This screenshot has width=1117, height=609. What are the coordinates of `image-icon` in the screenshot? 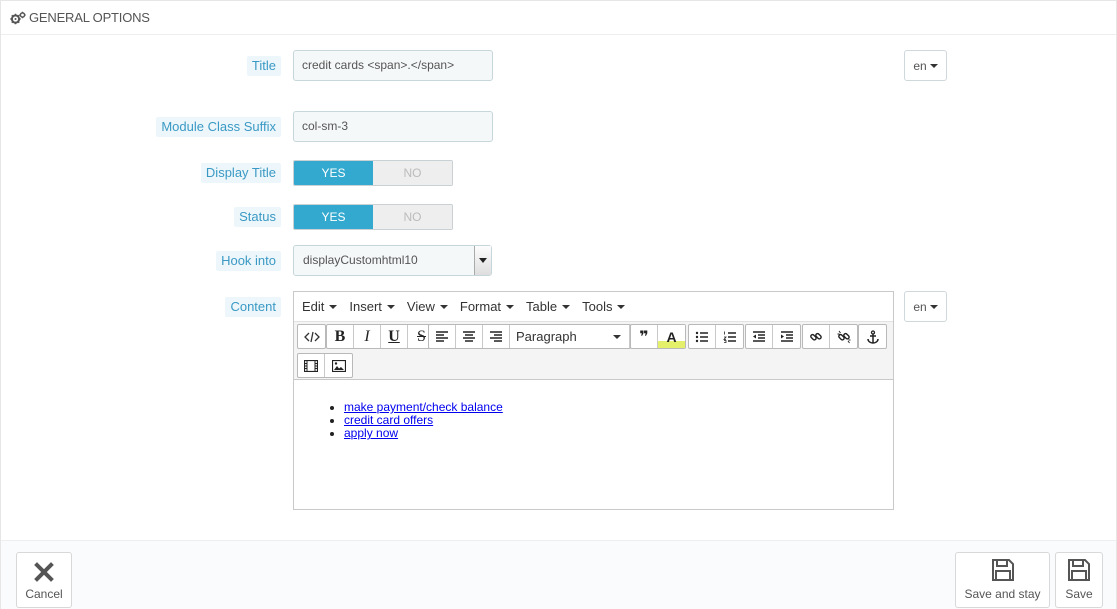 It's located at (338, 365).